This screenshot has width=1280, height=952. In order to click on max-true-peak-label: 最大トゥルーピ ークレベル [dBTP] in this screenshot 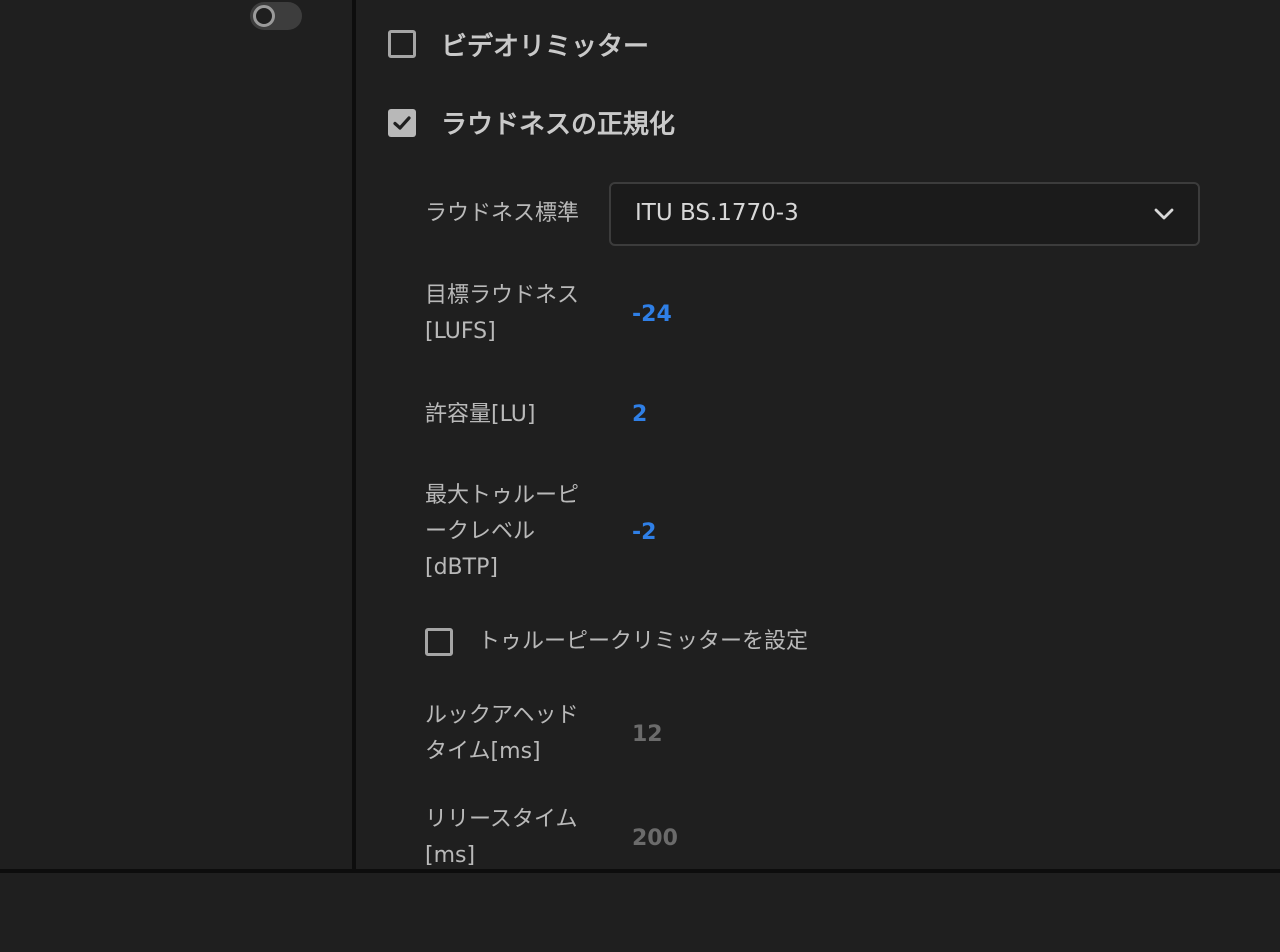, I will do `click(502, 531)`.